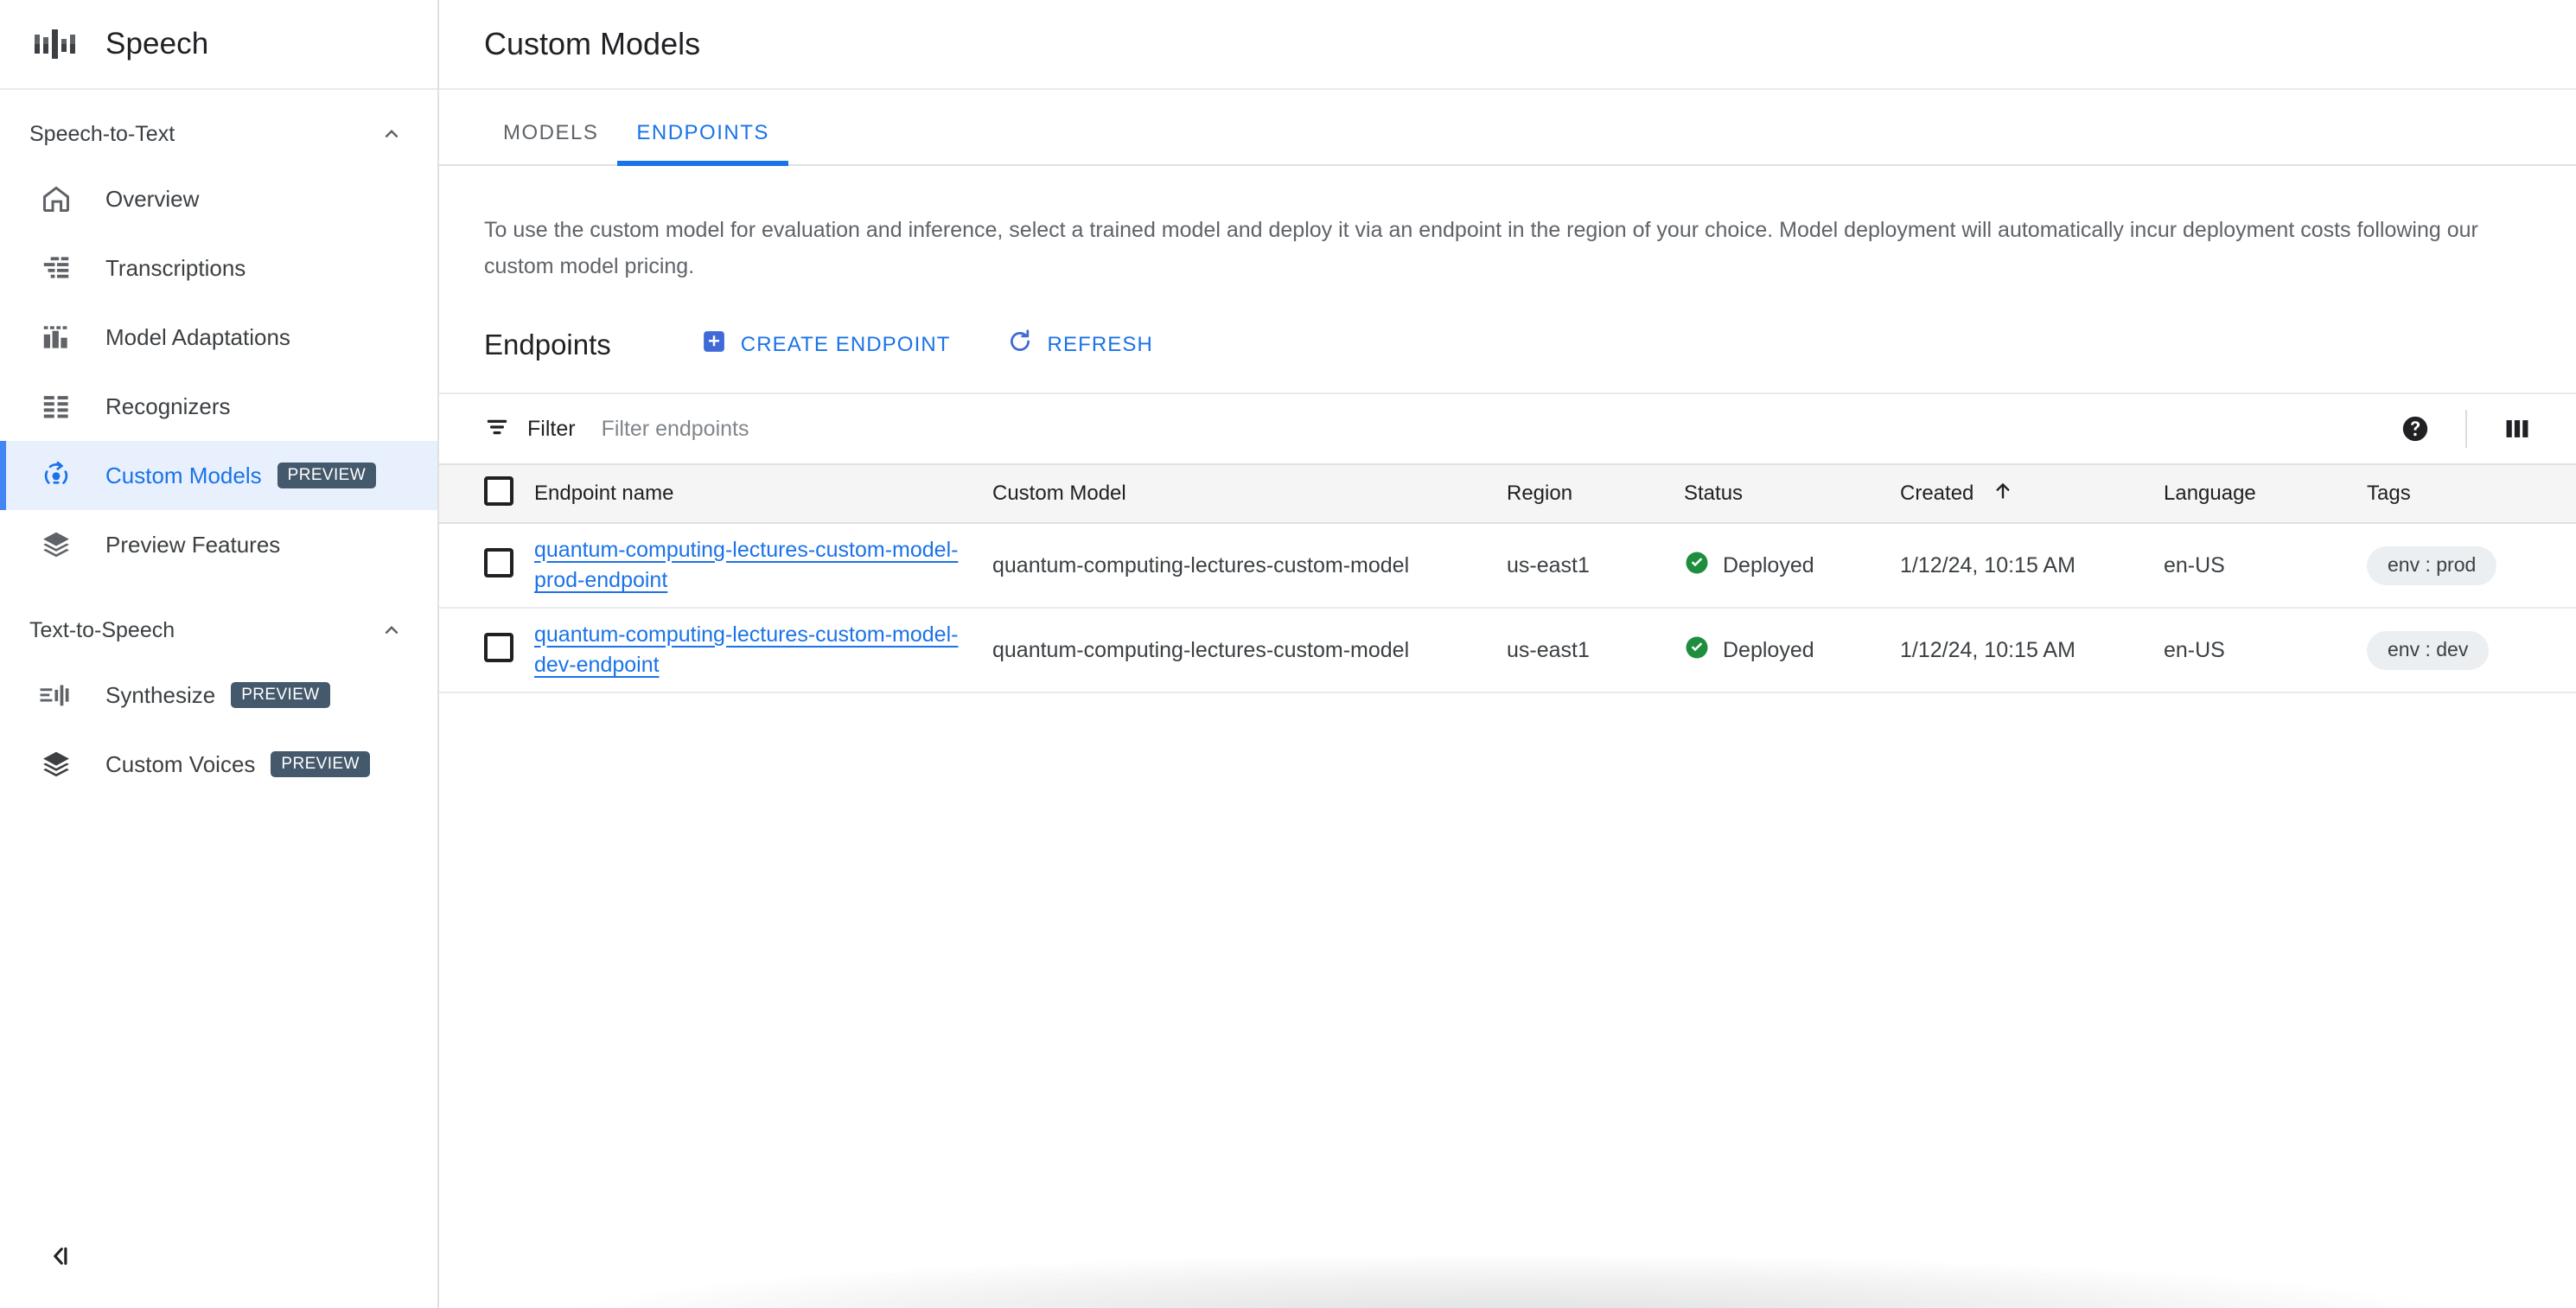  I want to click on add-box-icon, so click(714, 344).